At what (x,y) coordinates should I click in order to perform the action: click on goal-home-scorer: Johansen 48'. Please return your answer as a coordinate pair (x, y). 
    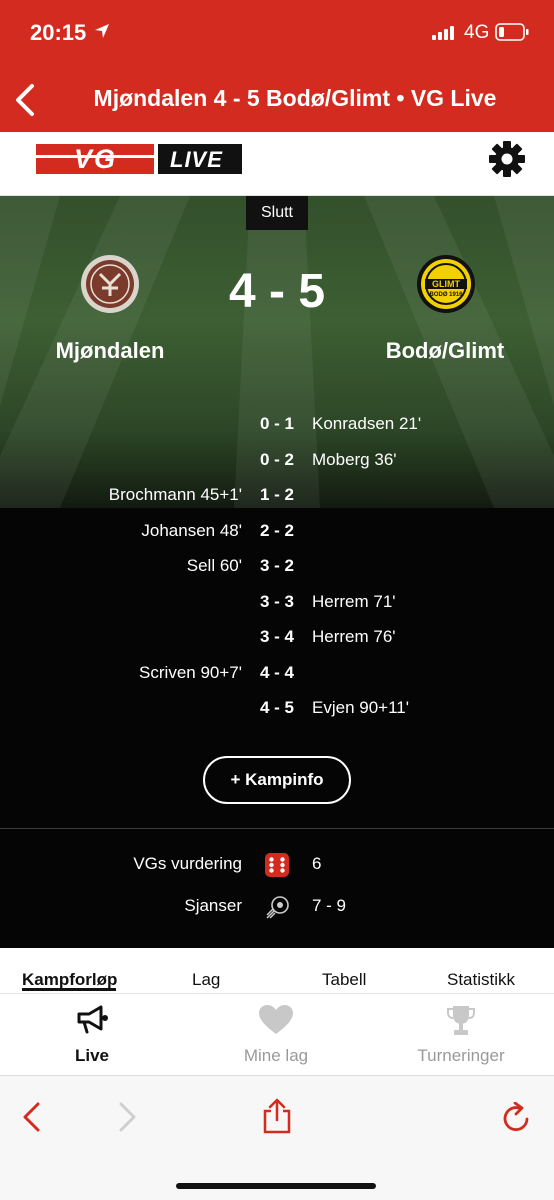
    Looking at the image, I should click on (191, 530).